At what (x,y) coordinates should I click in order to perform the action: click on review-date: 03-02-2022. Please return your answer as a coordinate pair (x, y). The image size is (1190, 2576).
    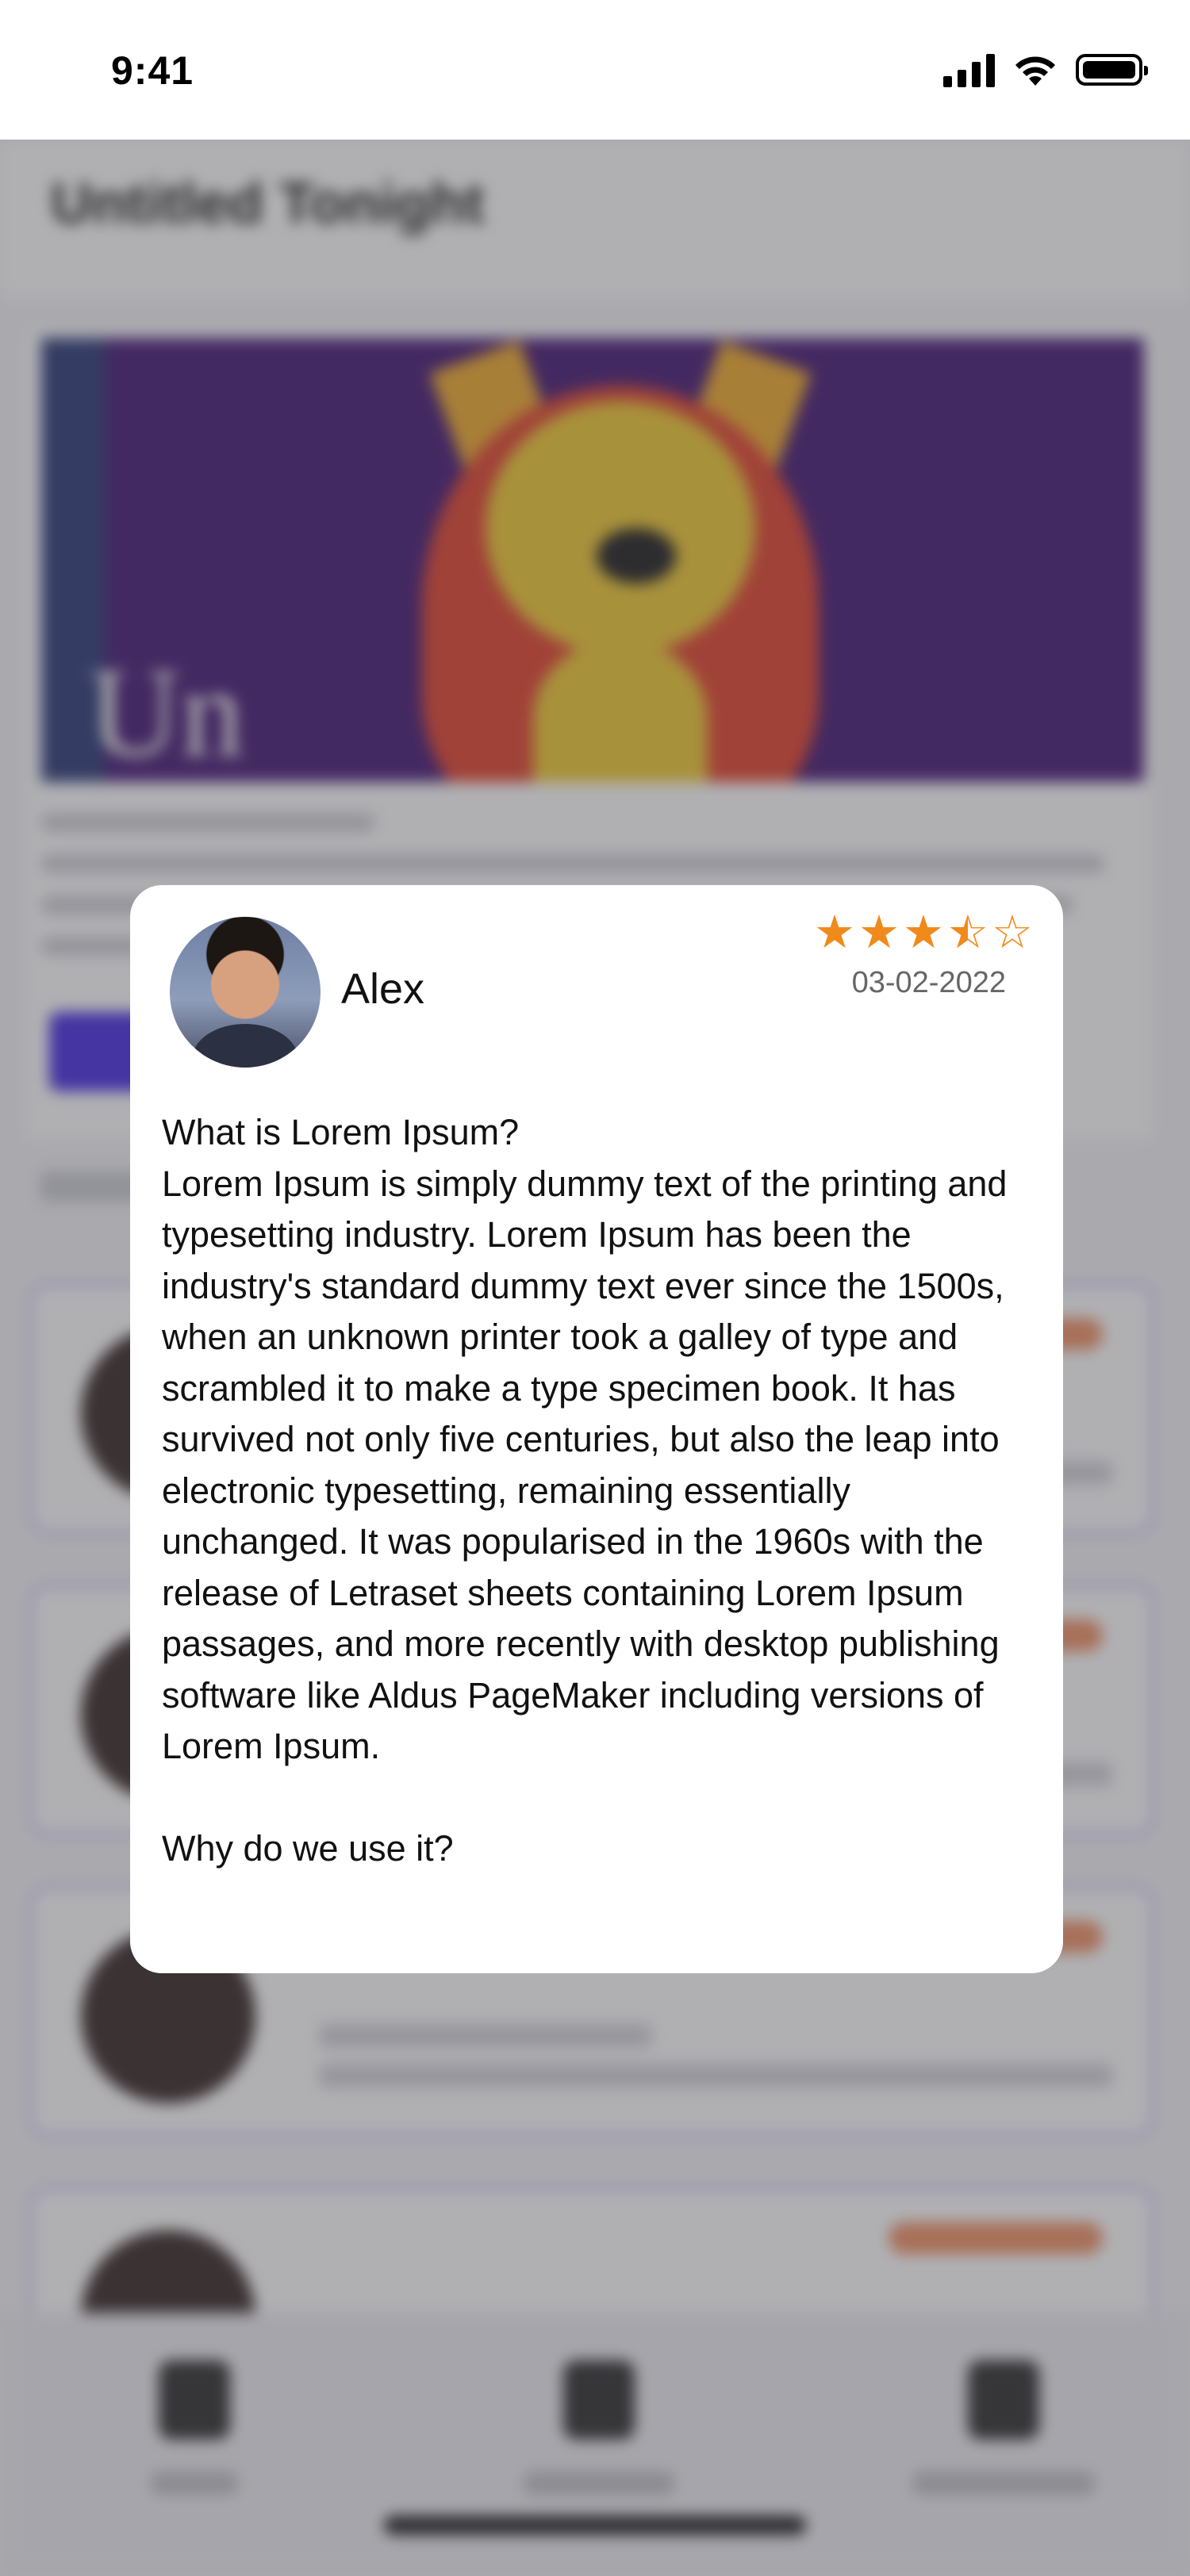
    Looking at the image, I should click on (928, 983).